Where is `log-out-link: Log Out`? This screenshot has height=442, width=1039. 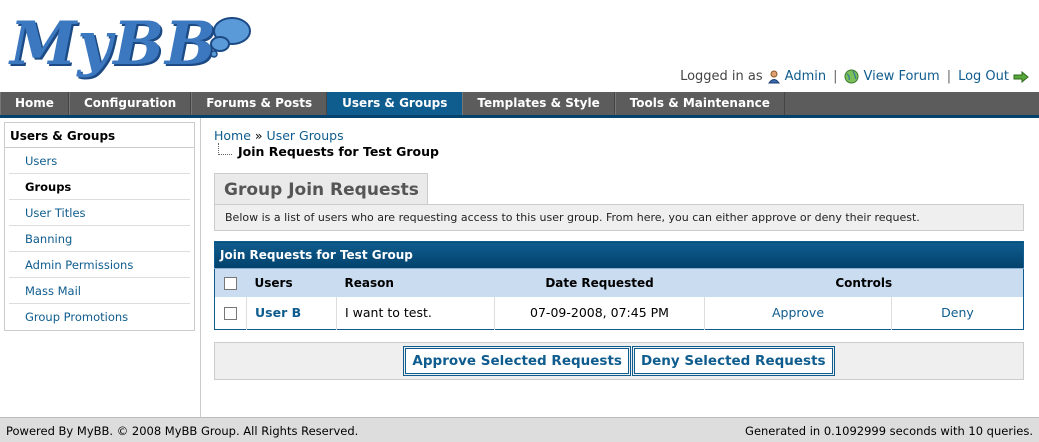
log-out-link: Log Out is located at coordinates (983, 76).